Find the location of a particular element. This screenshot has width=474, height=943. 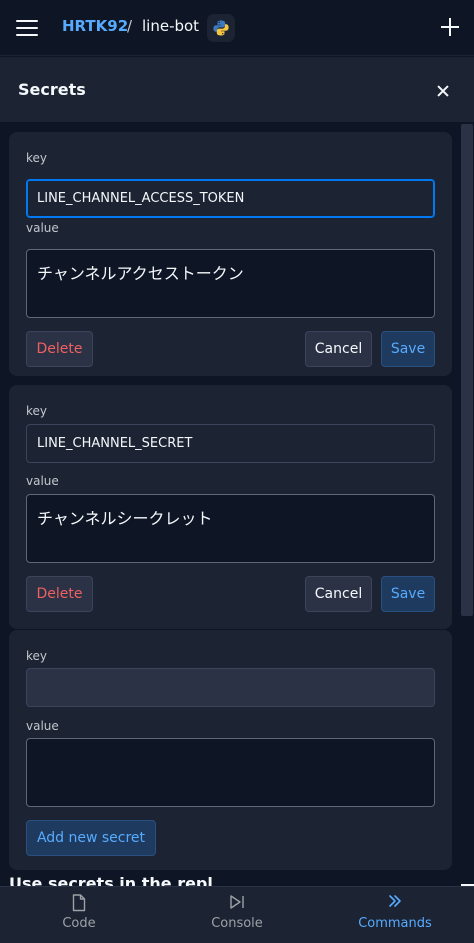

menu-icon is located at coordinates (27, 28).